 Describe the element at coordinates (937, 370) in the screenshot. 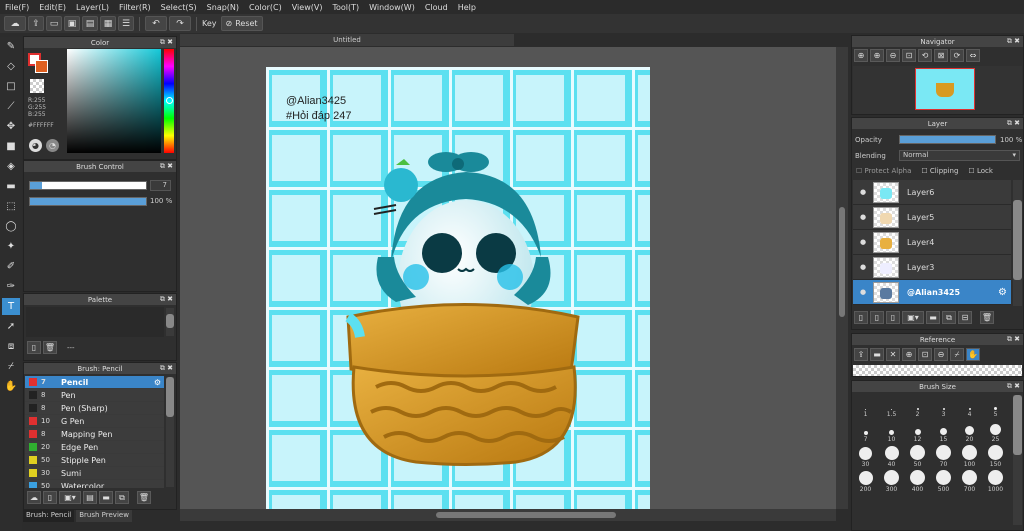

I see `reference-preview` at that location.